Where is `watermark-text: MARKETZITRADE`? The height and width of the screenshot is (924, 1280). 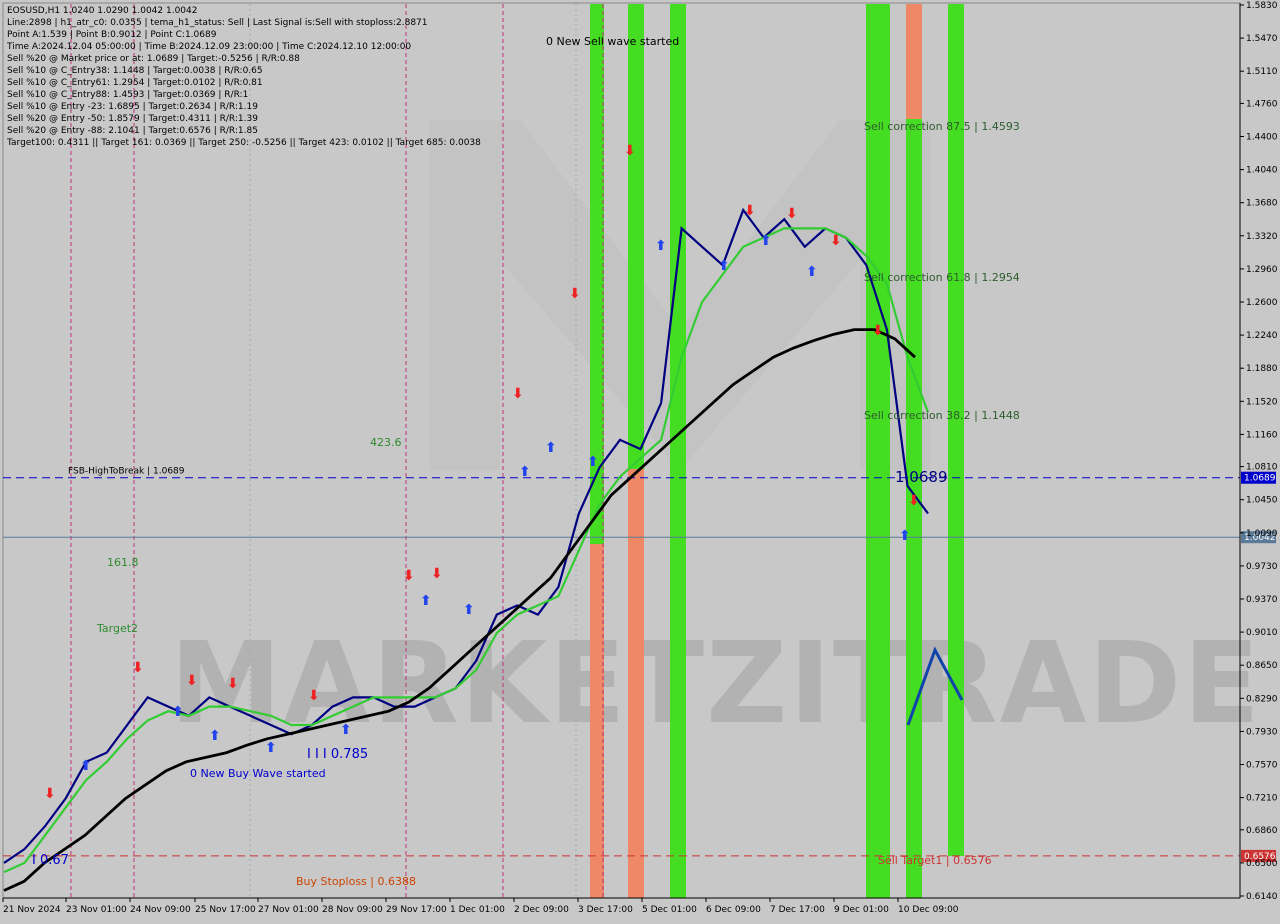 watermark-text: MARKETZITRADE is located at coordinates (716, 684).